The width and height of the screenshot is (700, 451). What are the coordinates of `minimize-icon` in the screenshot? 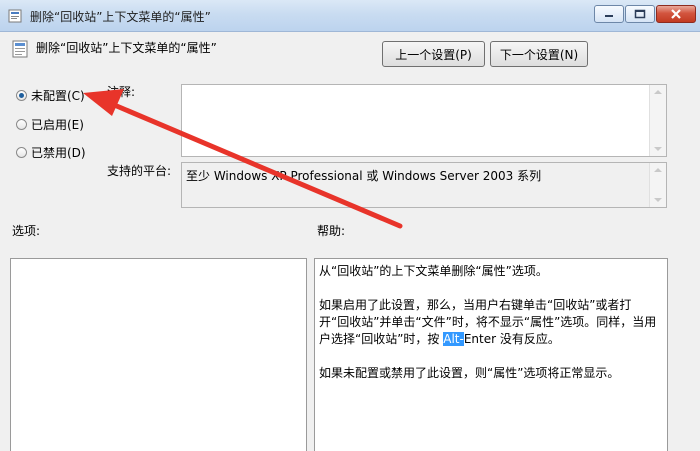 It's located at (609, 16).